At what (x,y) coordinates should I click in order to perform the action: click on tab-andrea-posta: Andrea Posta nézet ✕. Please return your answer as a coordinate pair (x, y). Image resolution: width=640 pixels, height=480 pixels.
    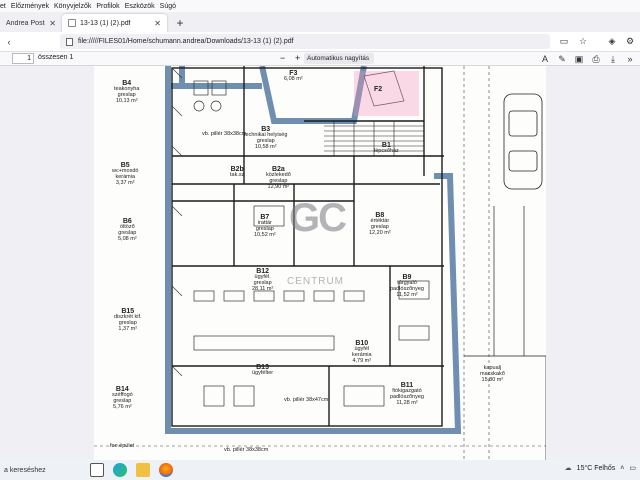
    Looking at the image, I should click on (31, 23).